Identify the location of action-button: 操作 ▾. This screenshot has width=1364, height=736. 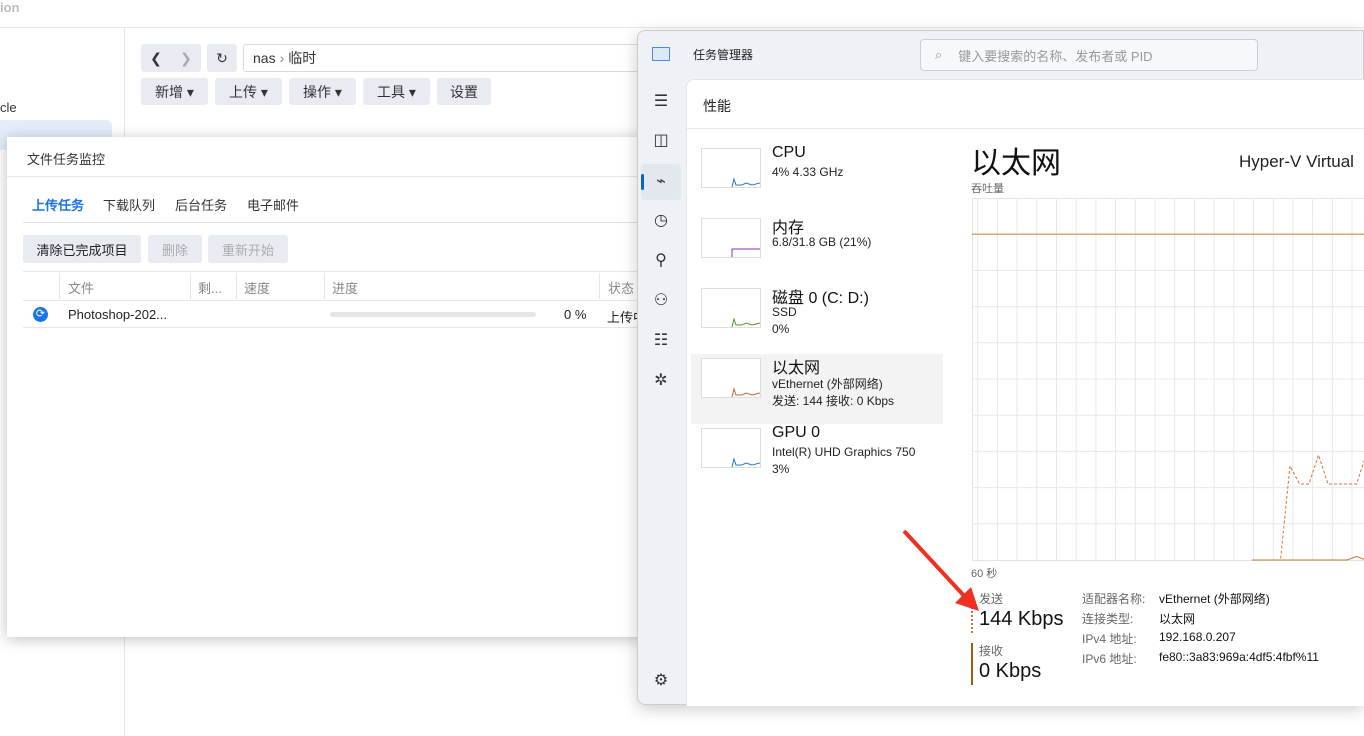
(322, 91).